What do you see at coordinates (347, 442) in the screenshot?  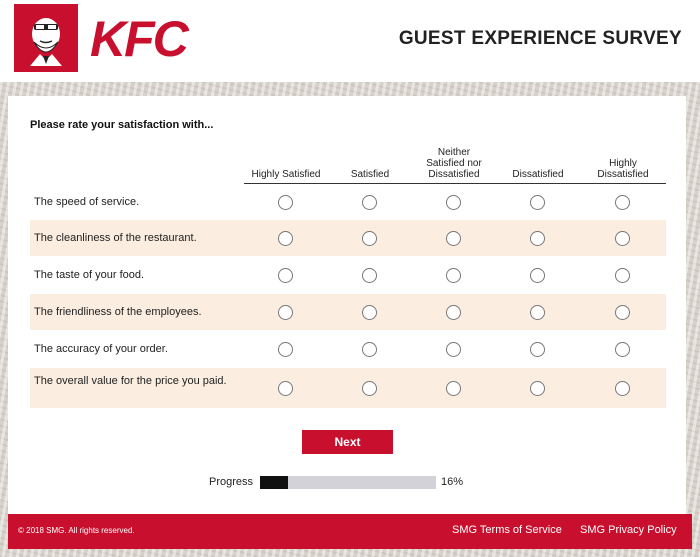 I see `next-button: Next` at bounding box center [347, 442].